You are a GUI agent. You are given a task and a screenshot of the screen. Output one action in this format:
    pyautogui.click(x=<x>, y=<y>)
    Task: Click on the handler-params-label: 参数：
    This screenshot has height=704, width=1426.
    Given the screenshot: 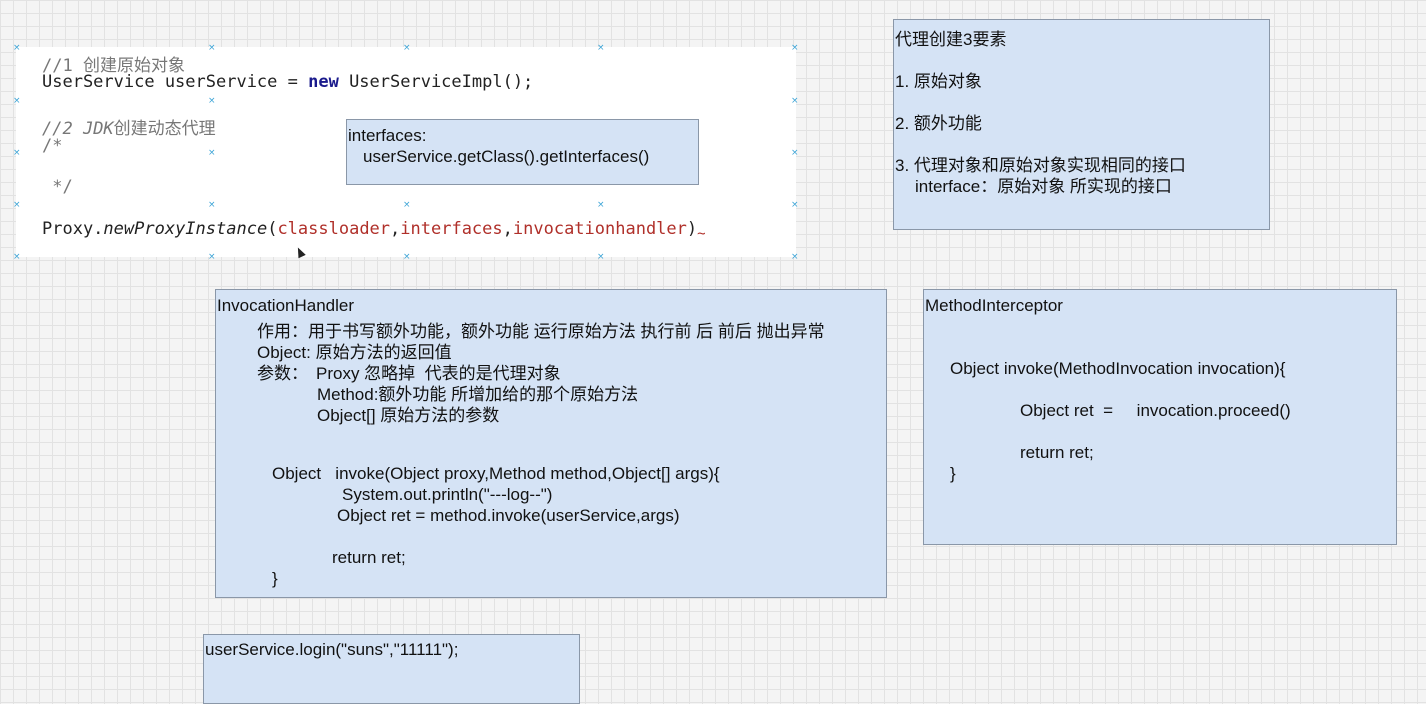 What is the action you would take?
    pyautogui.click(x=282, y=373)
    